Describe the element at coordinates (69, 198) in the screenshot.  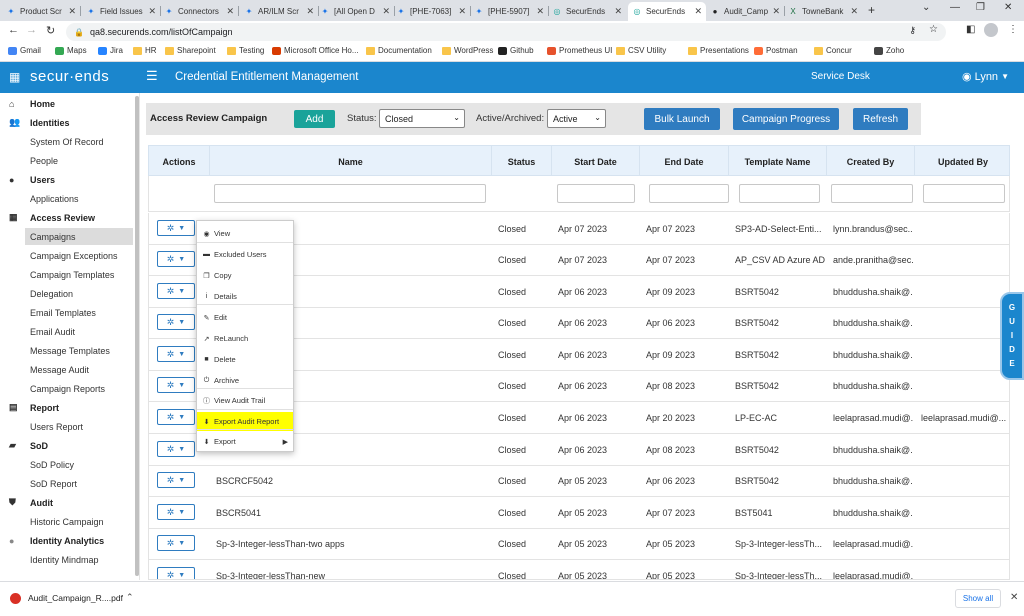
I see `sidebar-item-applications: Applications` at that location.